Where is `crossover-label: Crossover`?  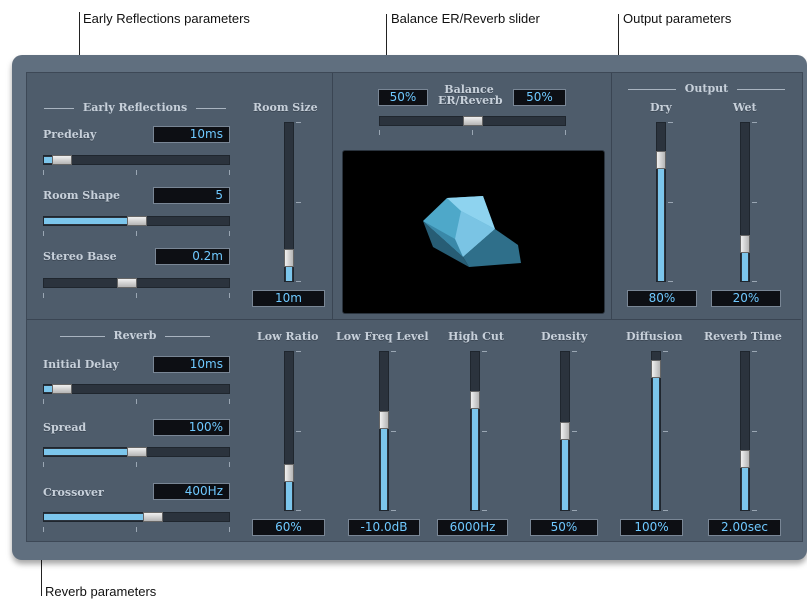
crossover-label: Crossover is located at coordinates (73, 492).